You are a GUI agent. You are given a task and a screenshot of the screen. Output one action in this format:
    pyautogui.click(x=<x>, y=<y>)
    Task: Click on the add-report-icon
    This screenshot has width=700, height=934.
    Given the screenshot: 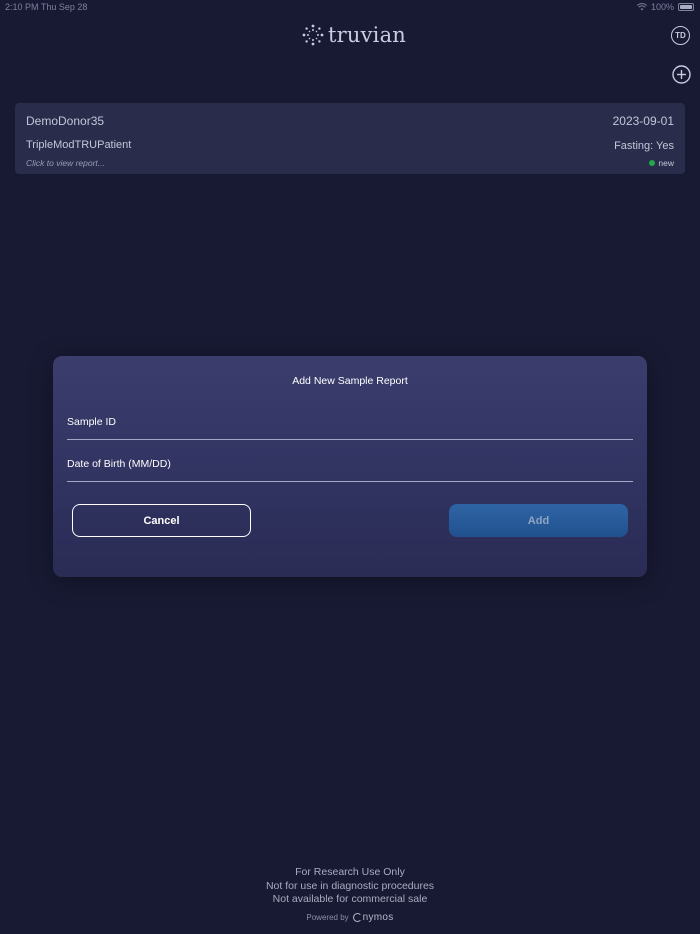 What is the action you would take?
    pyautogui.click(x=681, y=74)
    